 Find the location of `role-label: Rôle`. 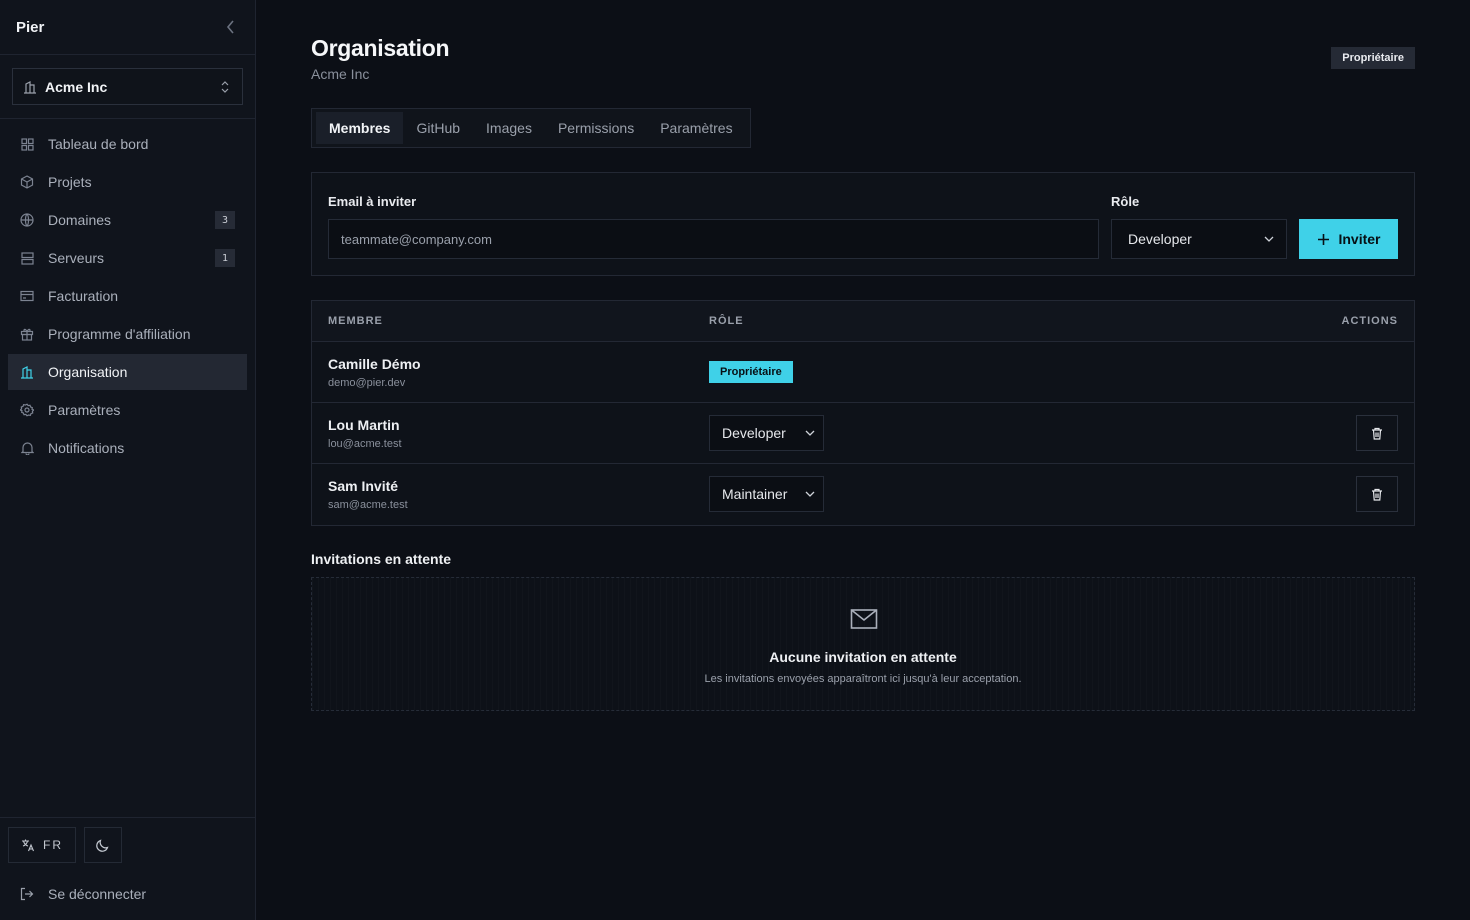

role-label: Rôle is located at coordinates (1125, 201).